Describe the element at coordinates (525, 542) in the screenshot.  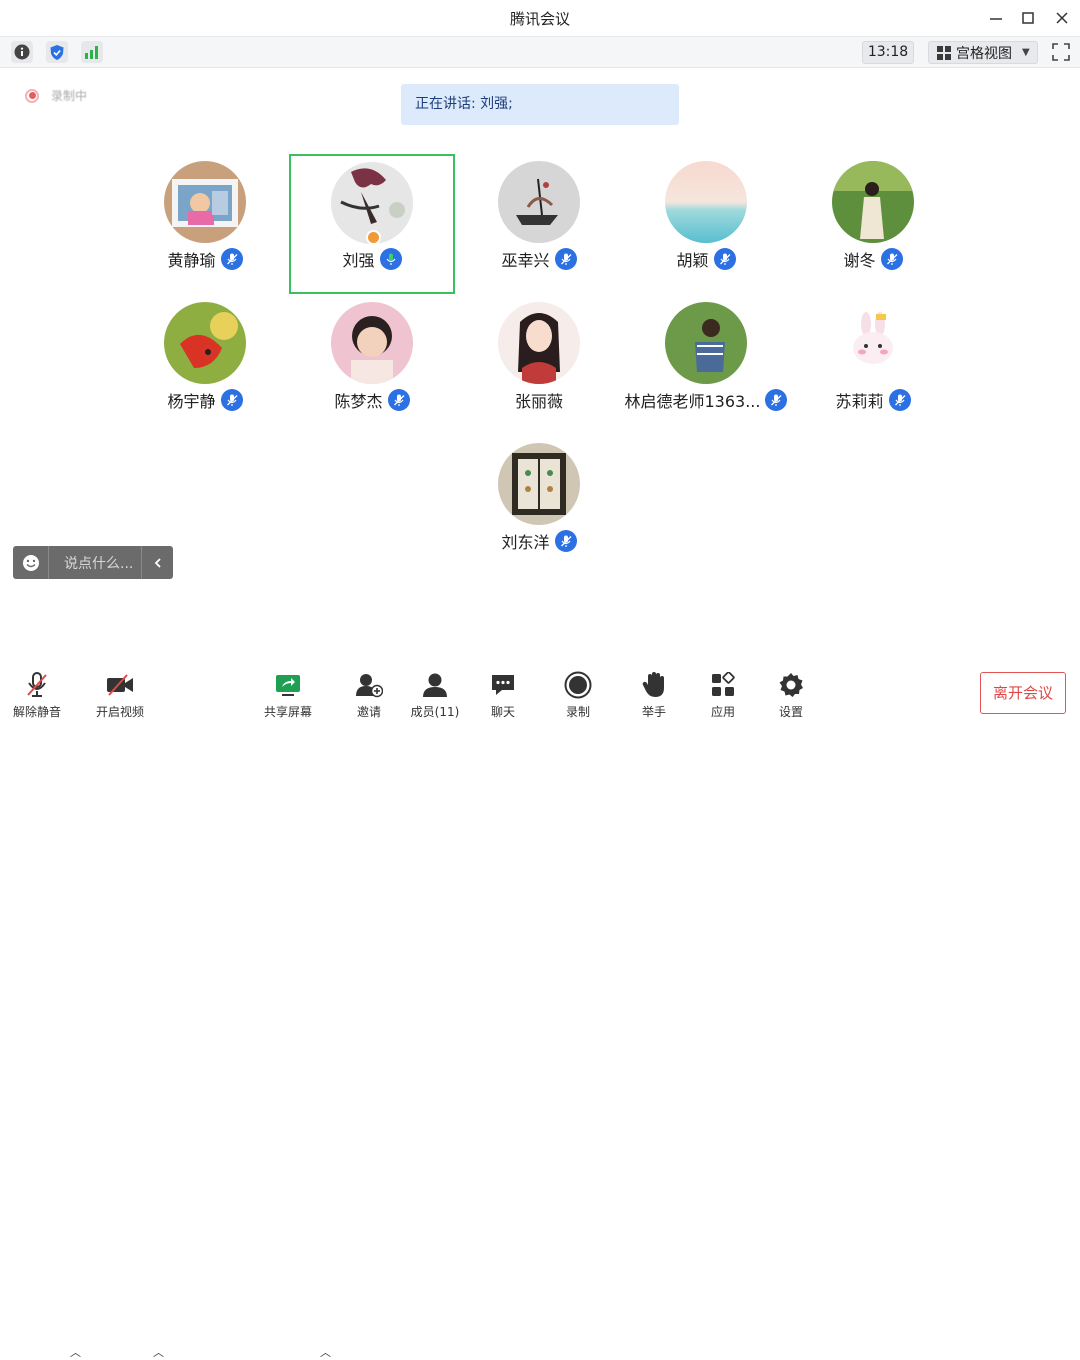
I see `participant-name: 刘东洋` at that location.